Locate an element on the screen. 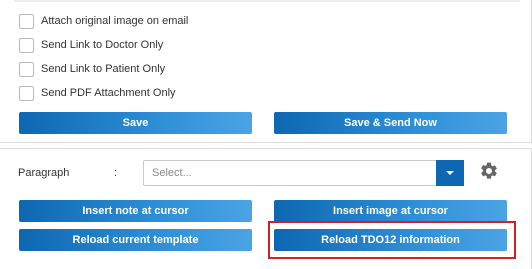 Image resolution: width=532 pixels, height=269 pixels. reload-tdo12-button: Reload TDO12 information is located at coordinates (390, 240).